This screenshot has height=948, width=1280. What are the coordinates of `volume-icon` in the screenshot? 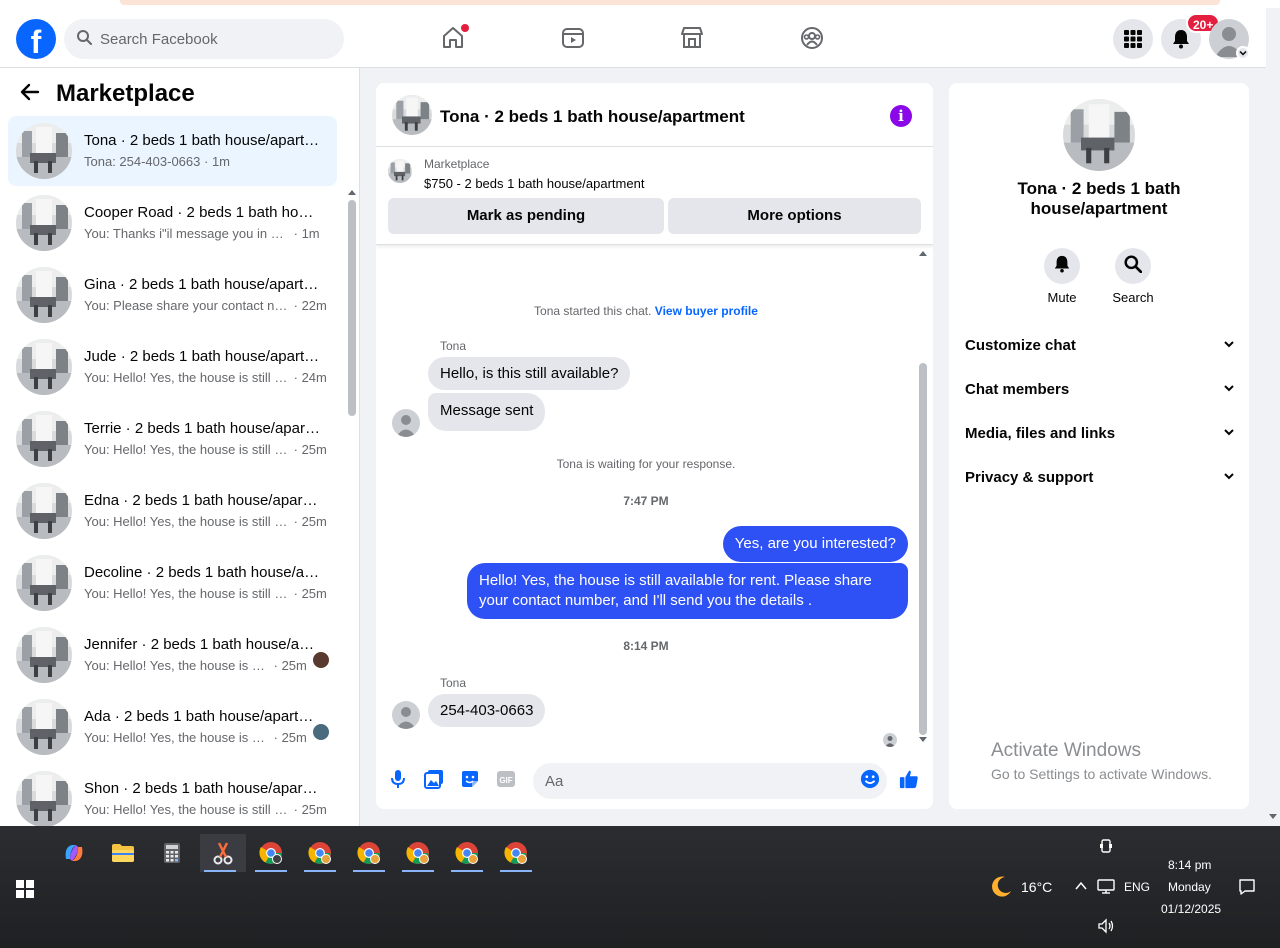 It's located at (1106, 927).